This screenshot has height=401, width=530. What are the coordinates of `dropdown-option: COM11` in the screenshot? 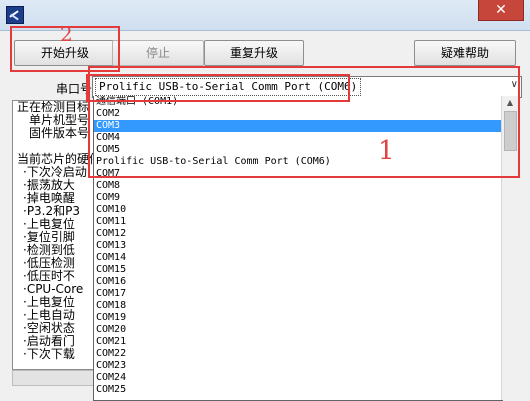 It's located at (298, 222).